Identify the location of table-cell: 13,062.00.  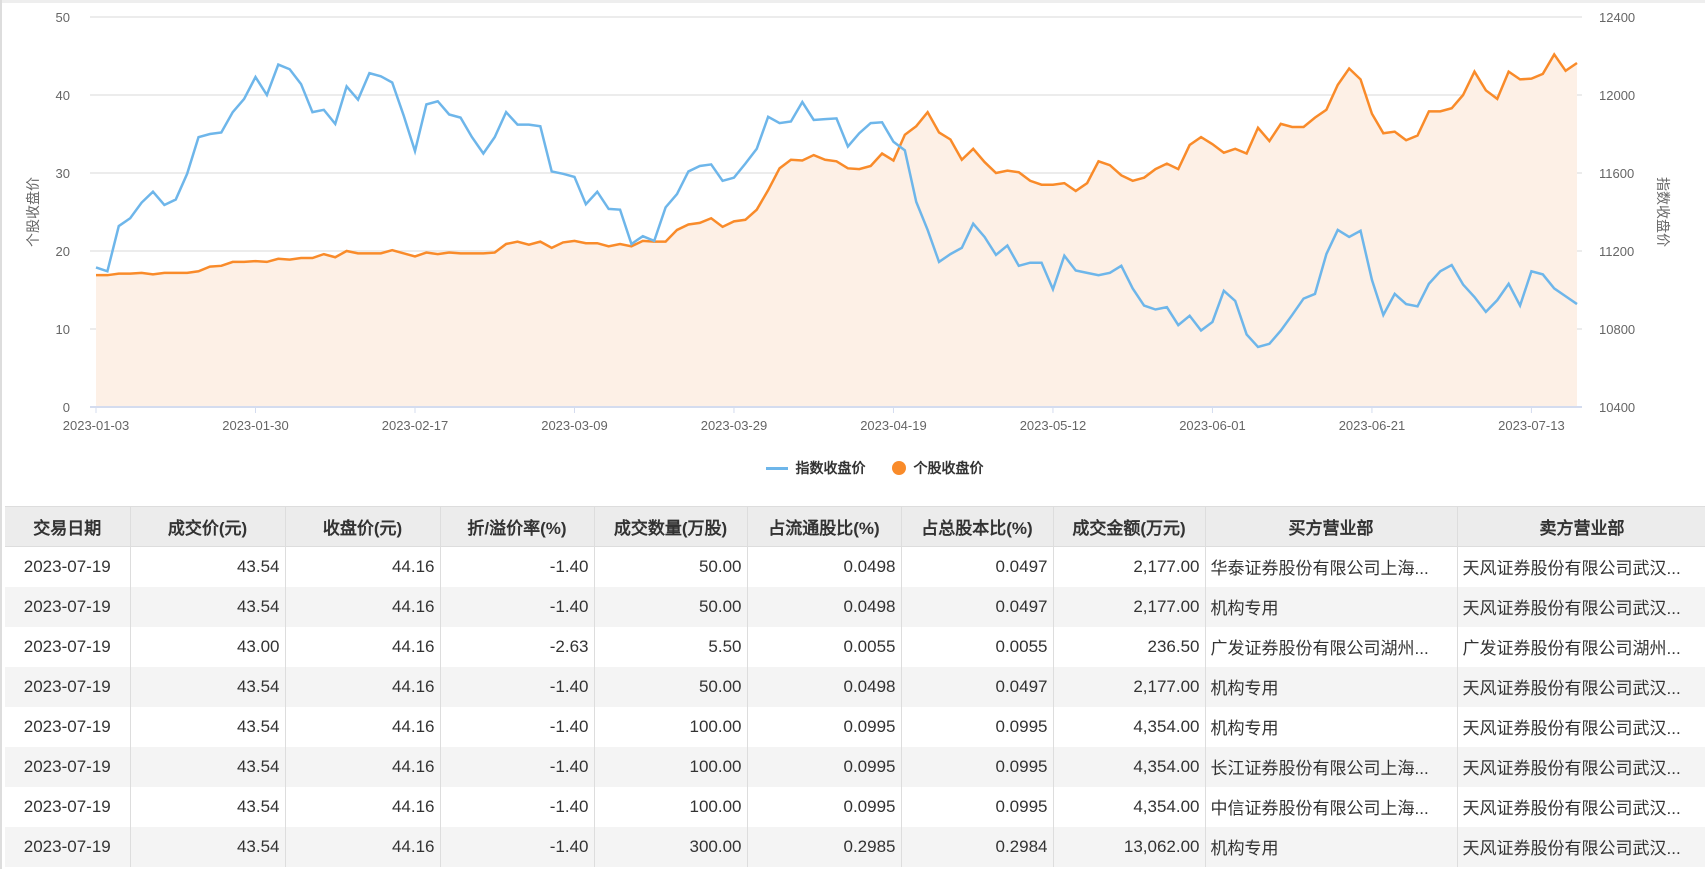
(1129, 846).